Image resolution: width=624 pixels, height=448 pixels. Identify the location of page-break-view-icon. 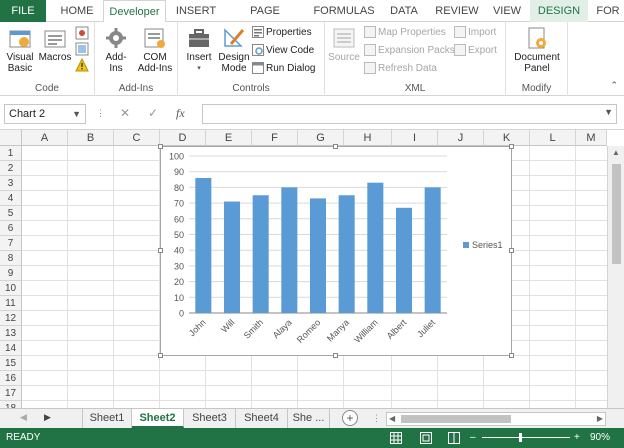
(454, 438).